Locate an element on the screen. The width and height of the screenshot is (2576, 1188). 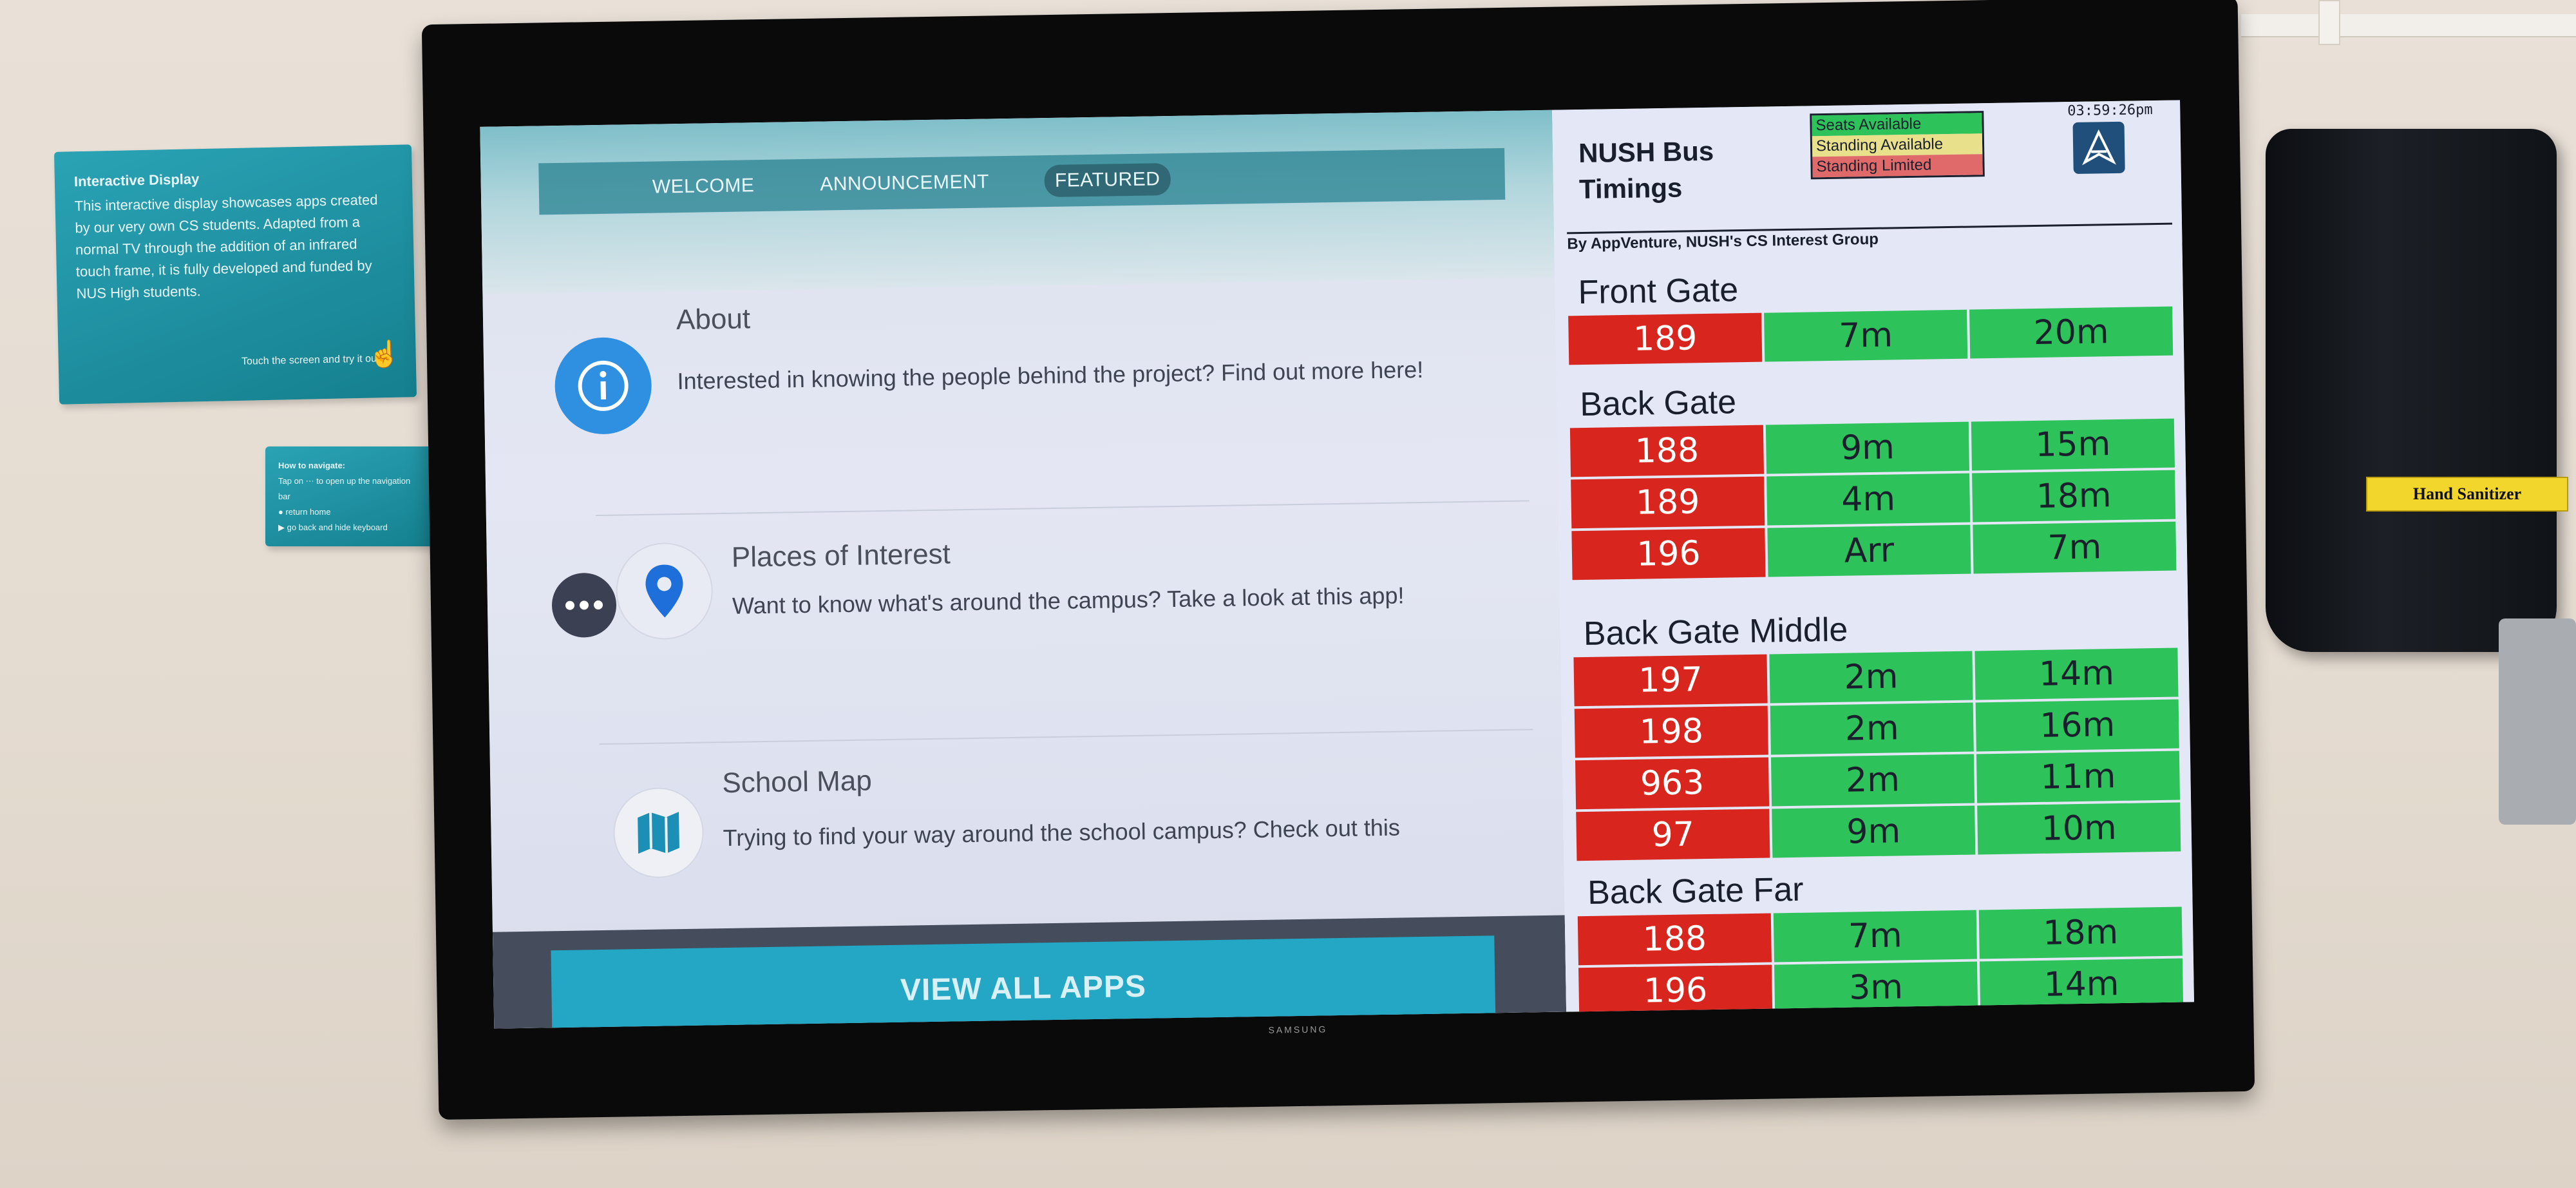
plaque-nav-title: How to navigate: is located at coordinates (312, 465).